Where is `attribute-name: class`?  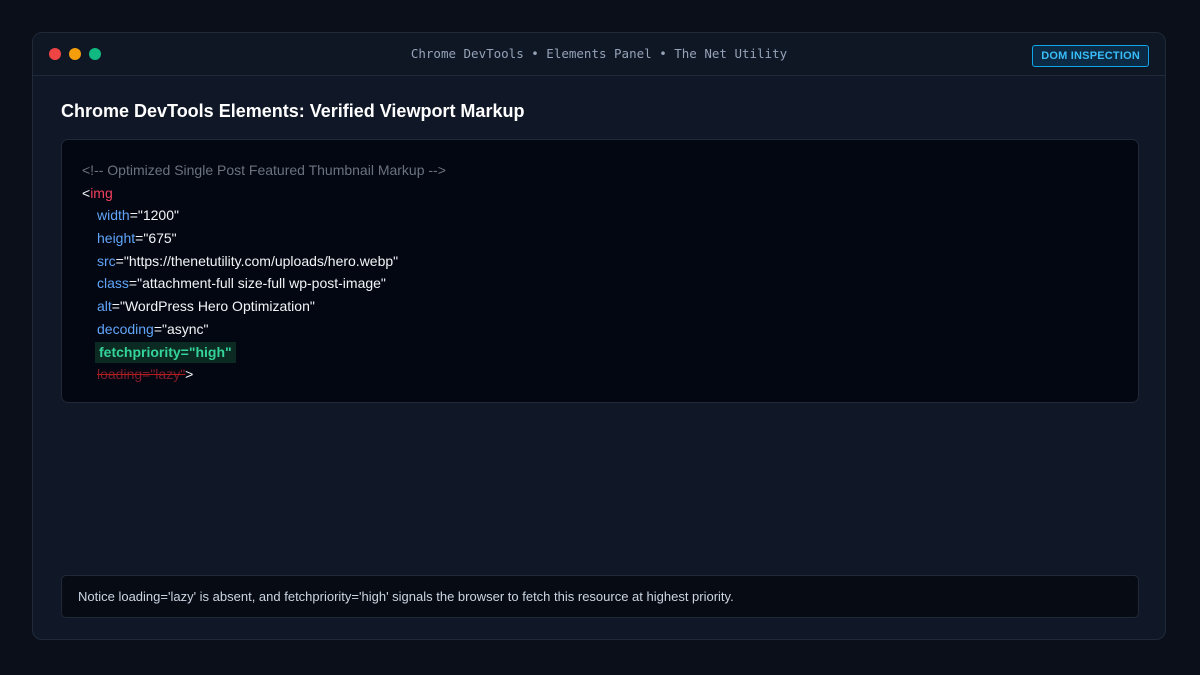 attribute-name: class is located at coordinates (113, 283).